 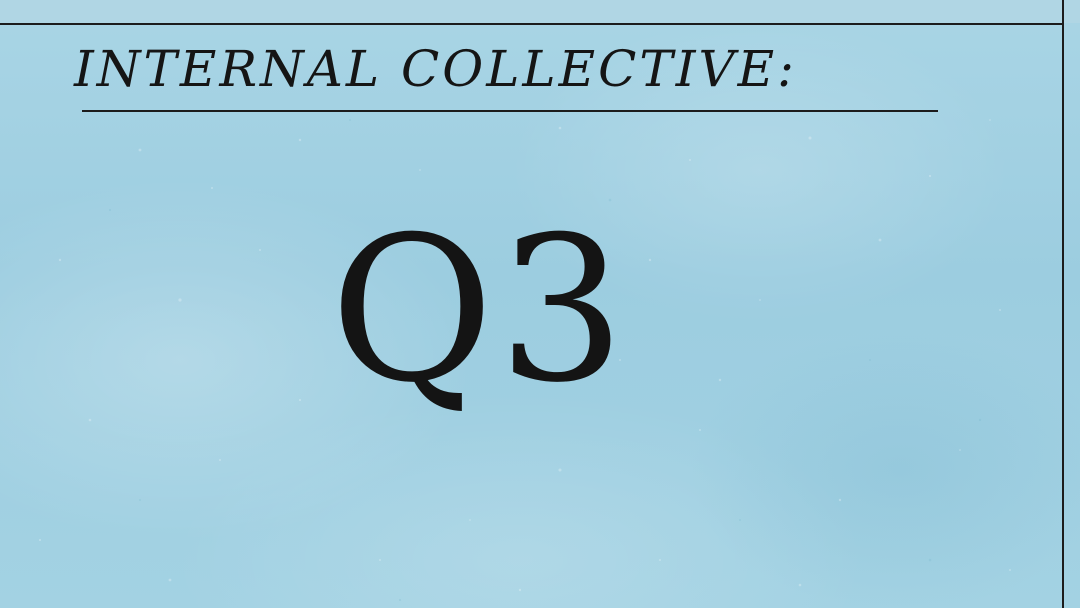 I want to click on title-underline, so click(x=510, y=111).